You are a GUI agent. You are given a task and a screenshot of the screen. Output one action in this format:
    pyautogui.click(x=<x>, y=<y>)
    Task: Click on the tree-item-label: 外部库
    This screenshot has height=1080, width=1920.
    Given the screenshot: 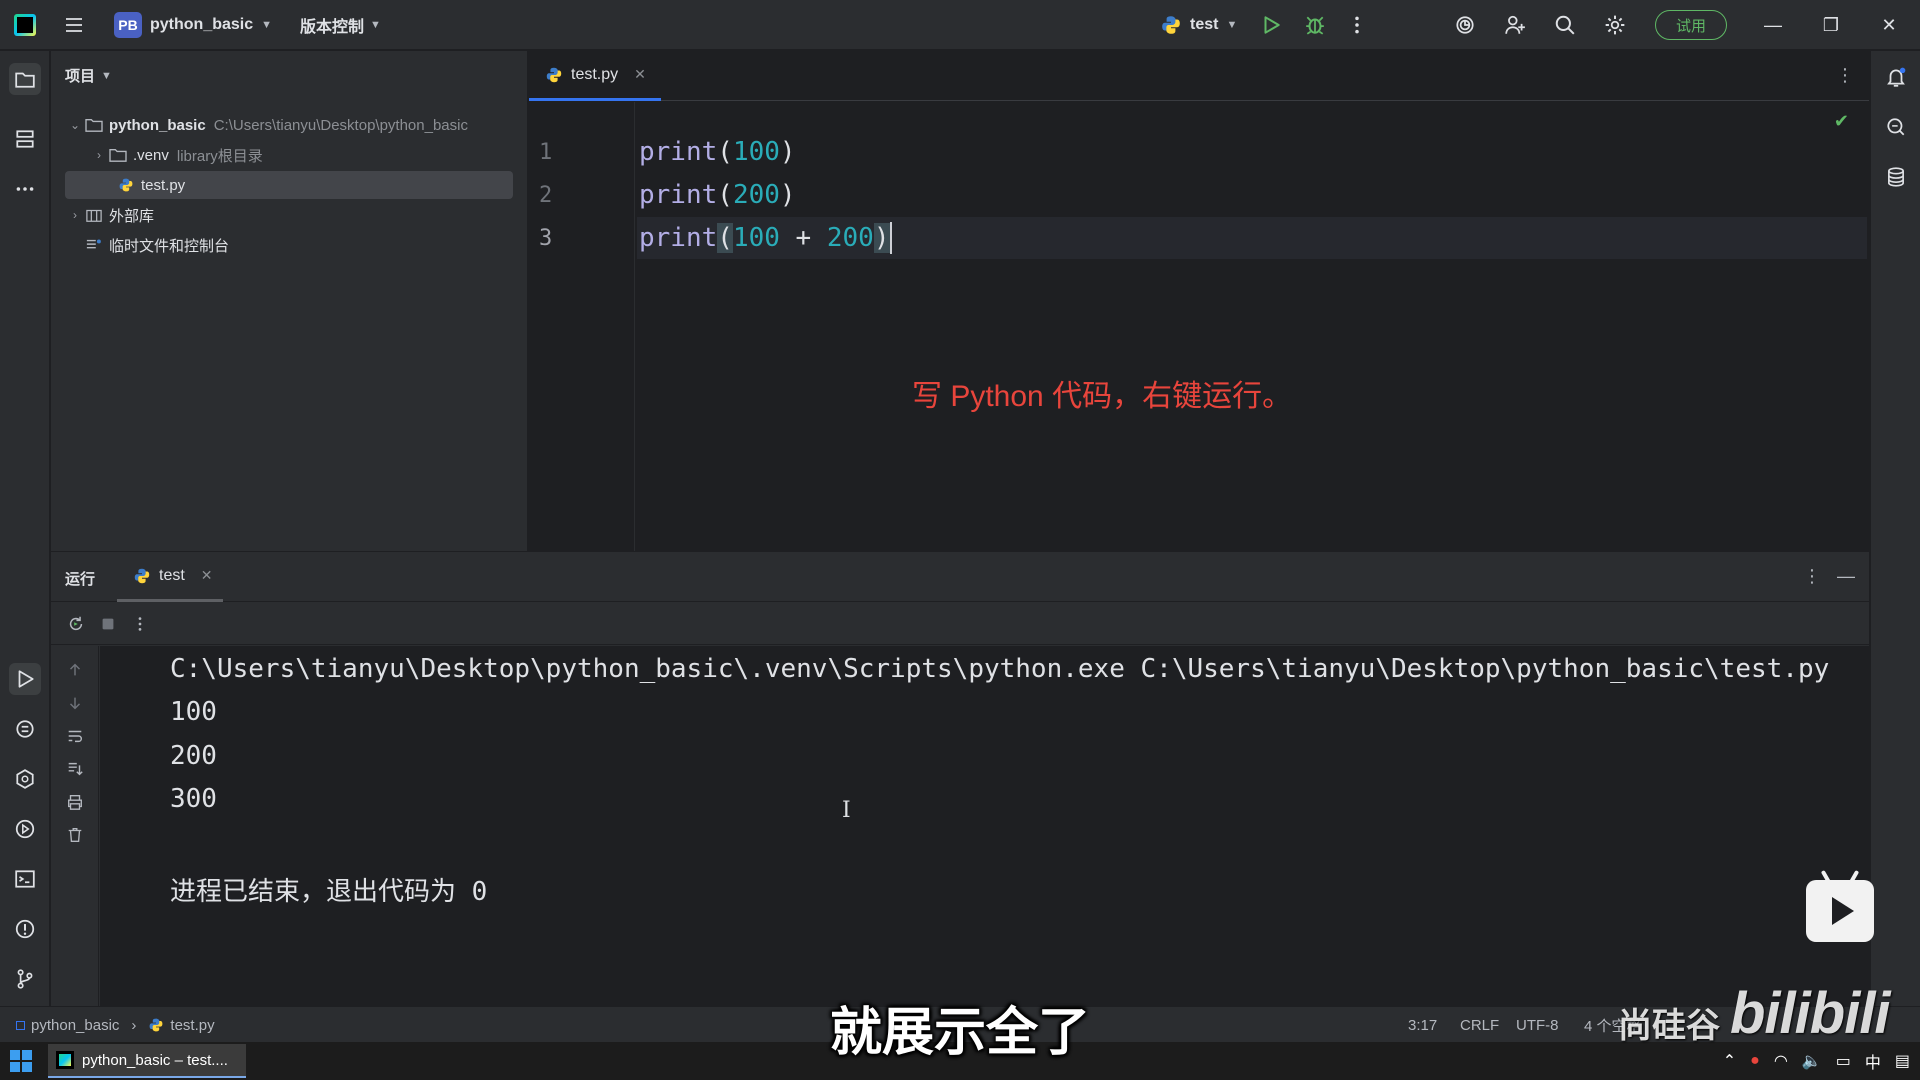 What is the action you would take?
    pyautogui.click(x=132, y=216)
    